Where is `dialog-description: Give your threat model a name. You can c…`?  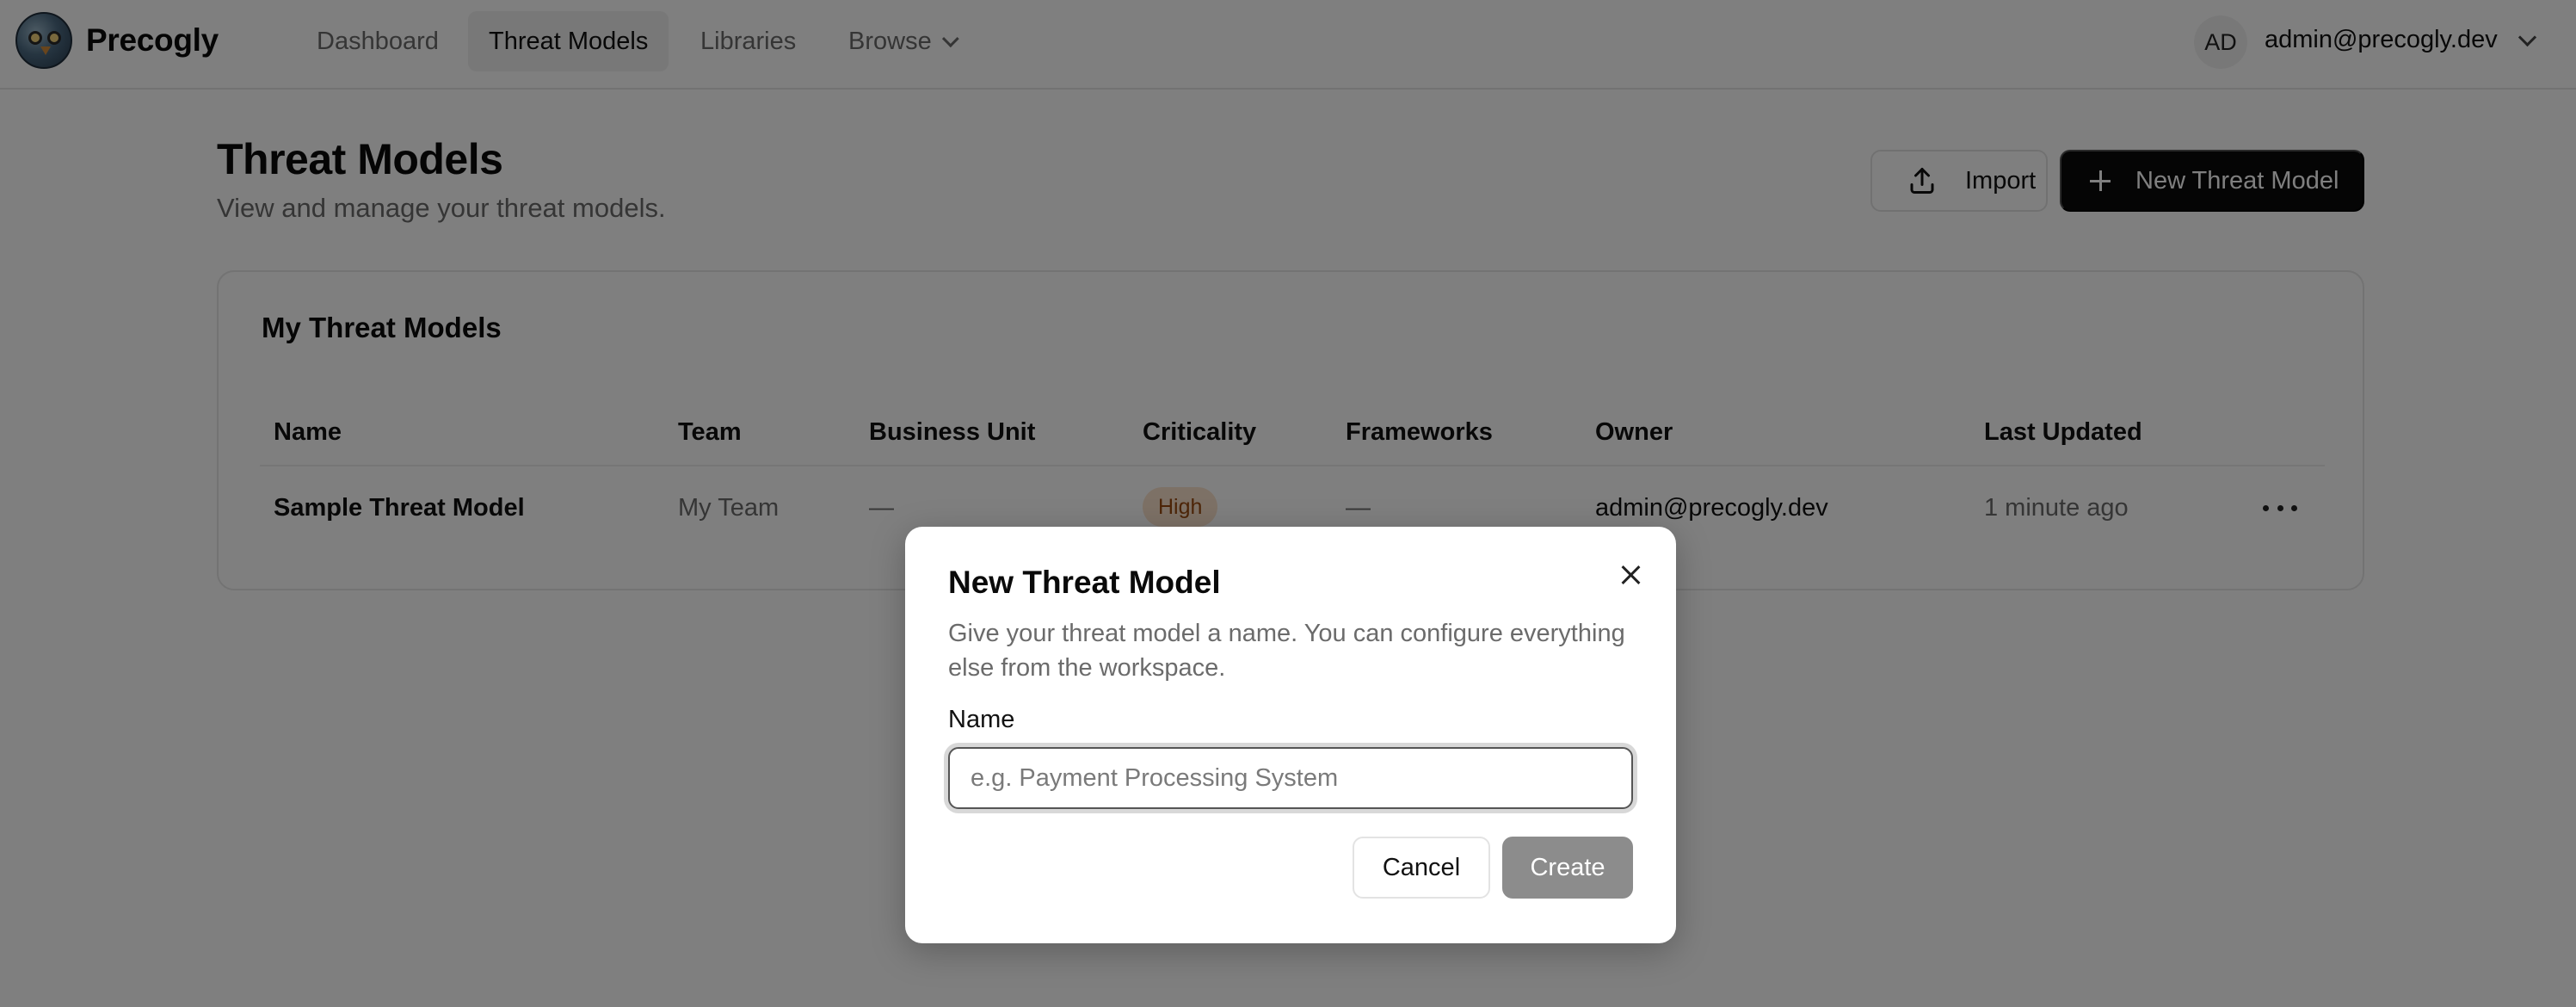
dialog-description: Give your threat model a name. You can c… is located at coordinates (1287, 651).